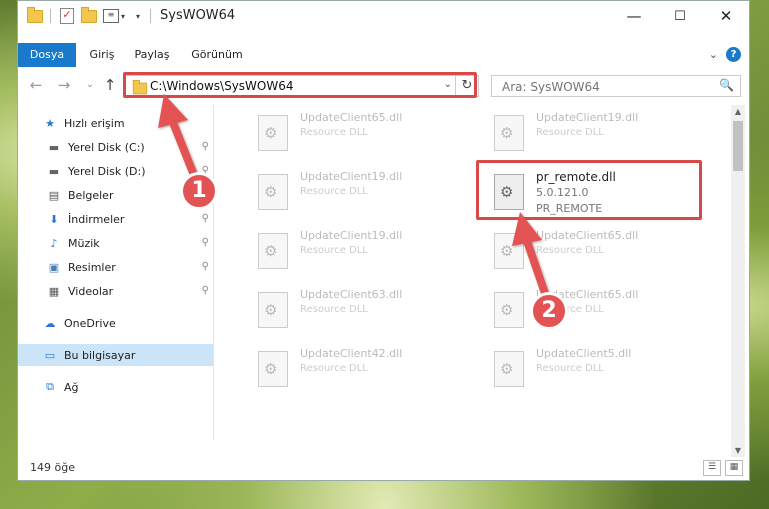 This screenshot has width=769, height=509. What do you see at coordinates (138, 16) in the screenshot?
I see `customize-toolbar-icon: ▾` at bounding box center [138, 16].